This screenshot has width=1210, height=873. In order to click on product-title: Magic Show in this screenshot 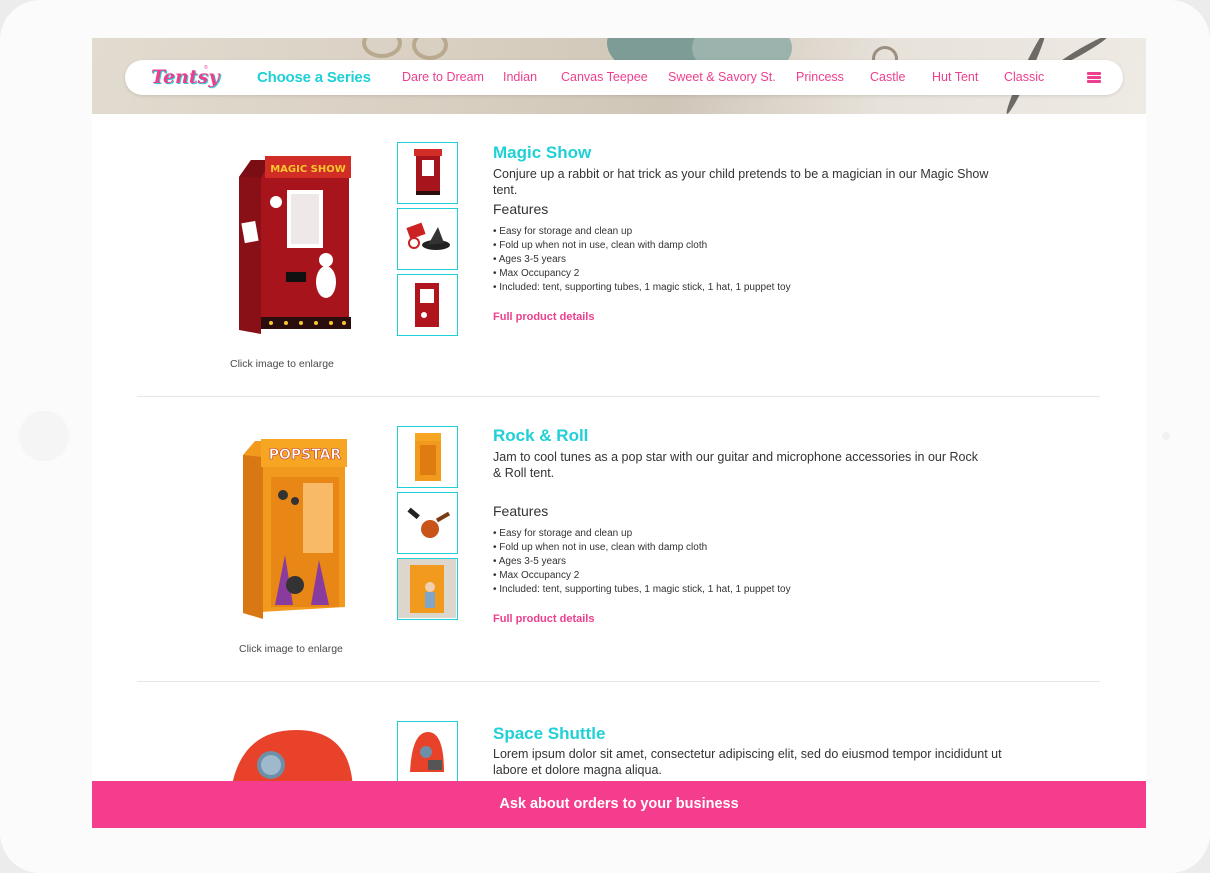, I will do `click(542, 152)`.